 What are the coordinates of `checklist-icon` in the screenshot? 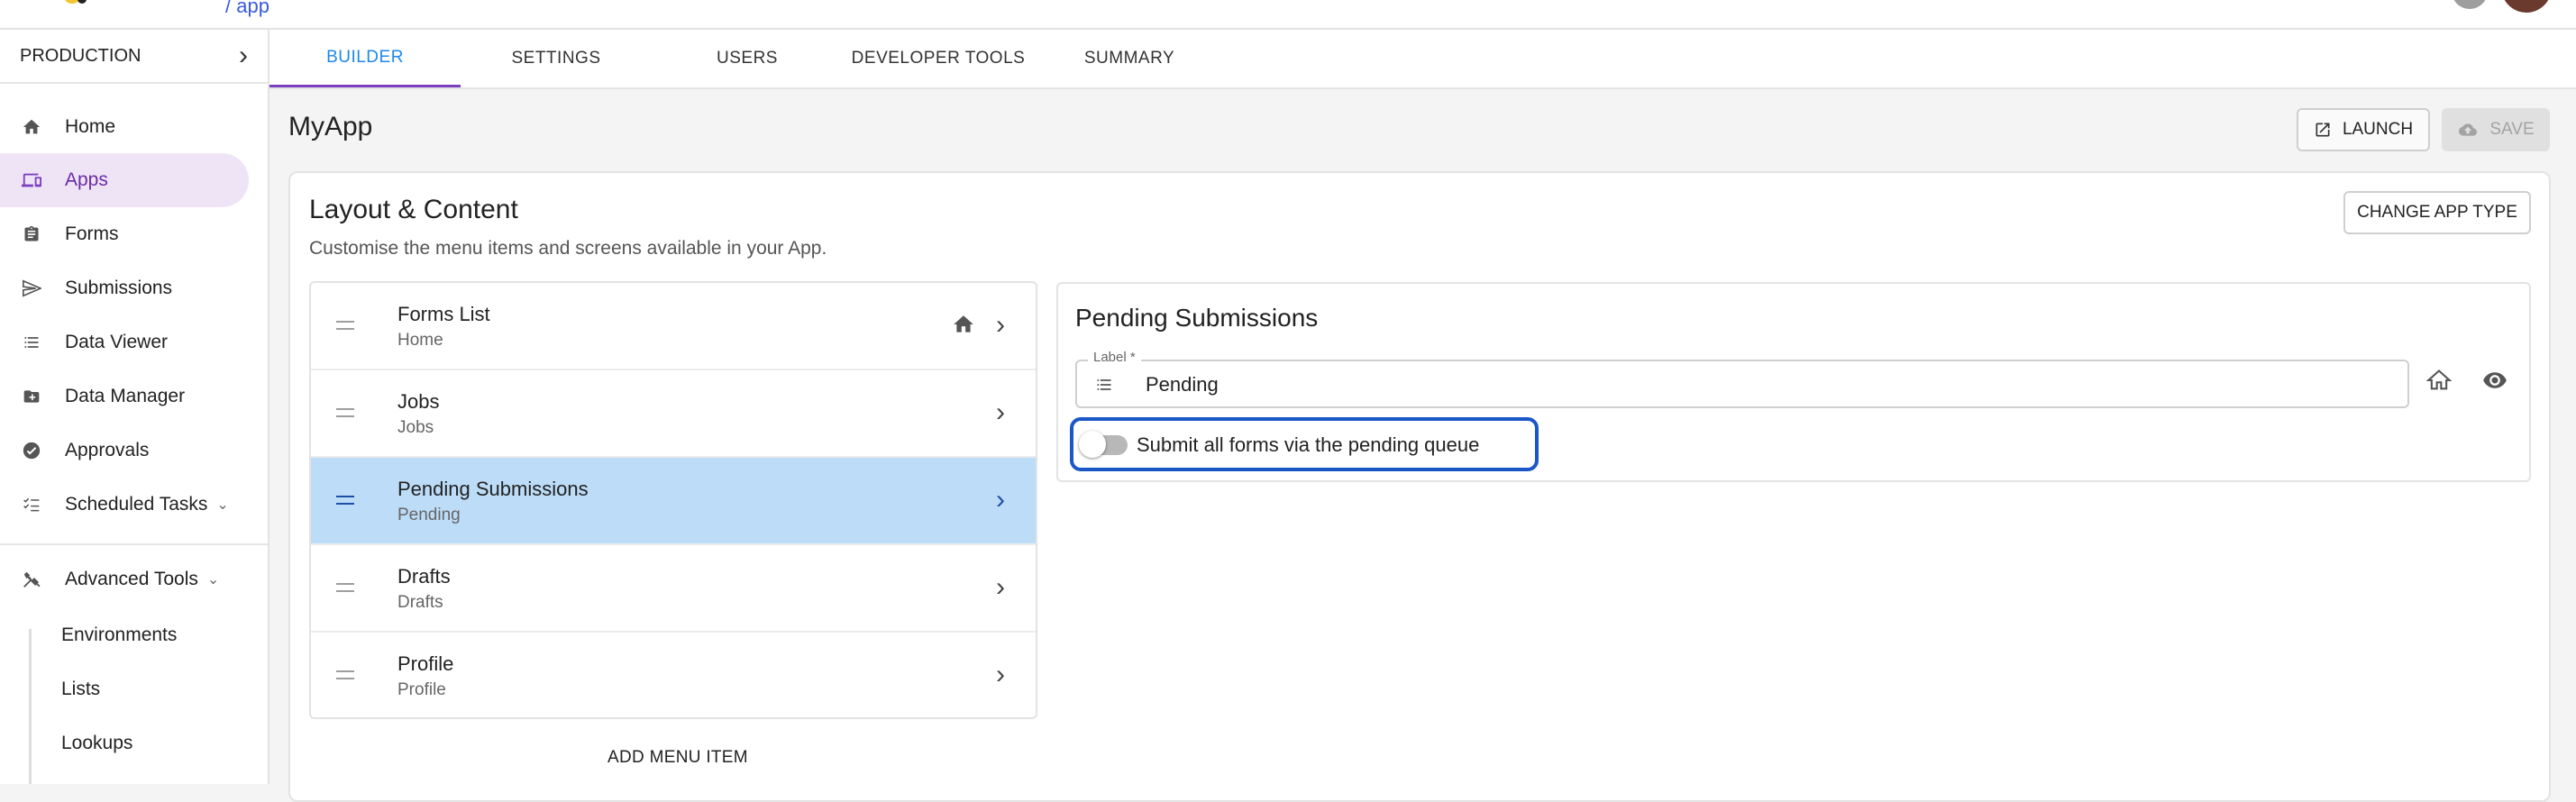 It's located at (31, 504).